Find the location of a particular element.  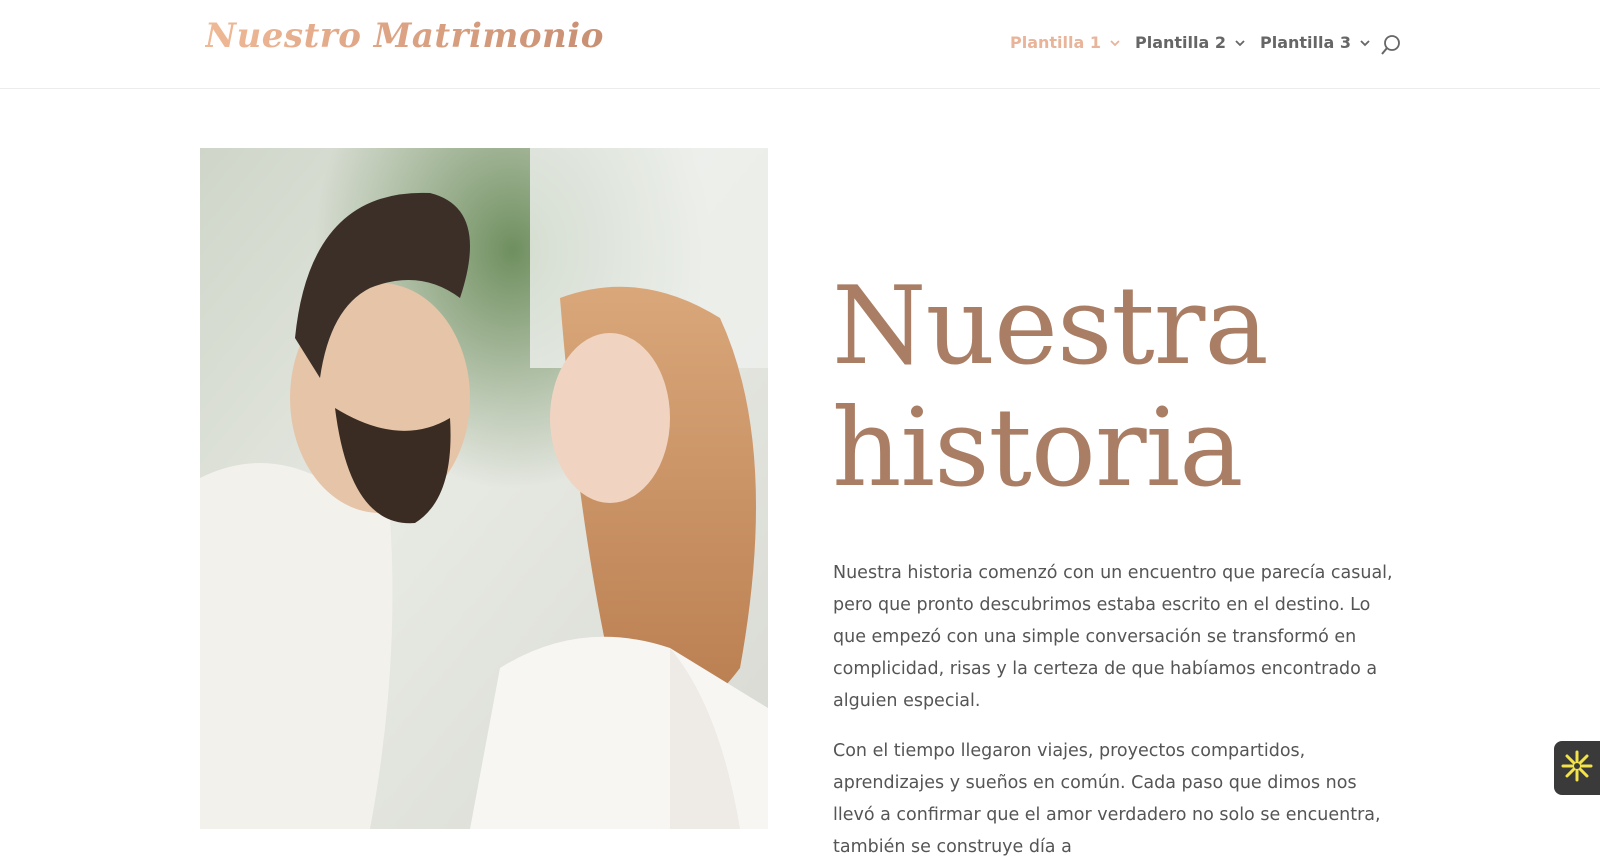

asterisk-flower-icon is located at coordinates (1577, 766).